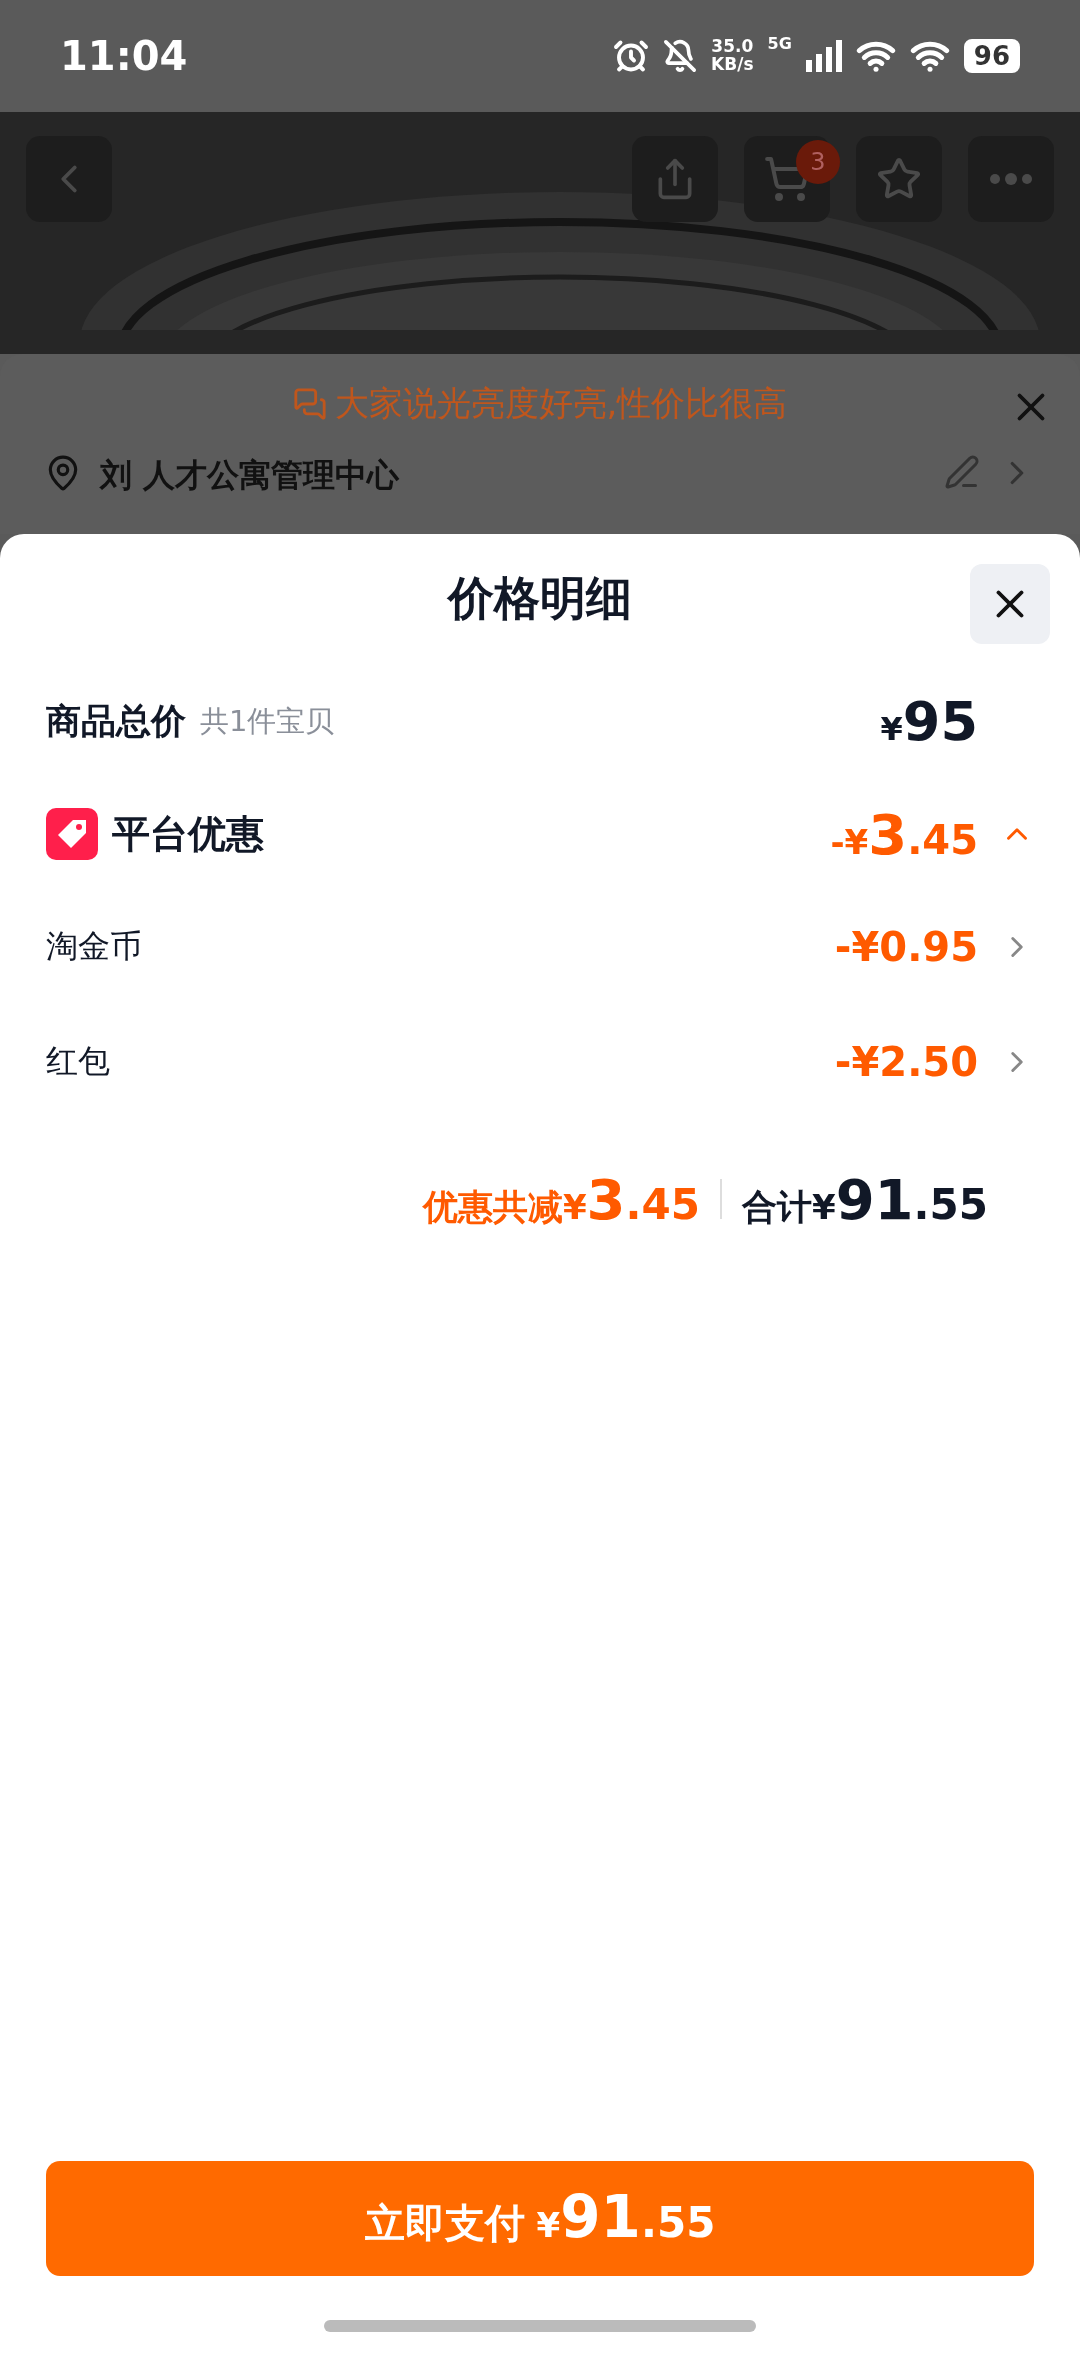 The width and height of the screenshot is (1080, 2376). I want to click on tip-text: 大家说光亮度好亮,性价比很高, so click(561, 403).